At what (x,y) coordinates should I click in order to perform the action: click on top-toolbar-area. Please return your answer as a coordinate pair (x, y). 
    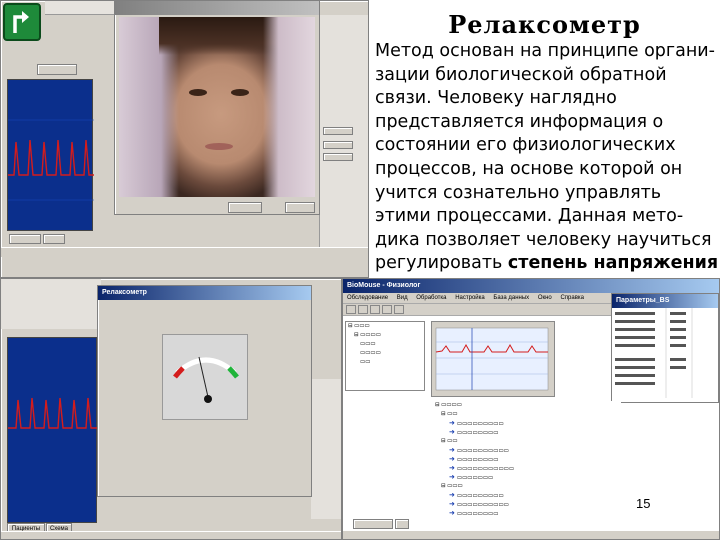
    Looking at the image, I should click on (80, 8).